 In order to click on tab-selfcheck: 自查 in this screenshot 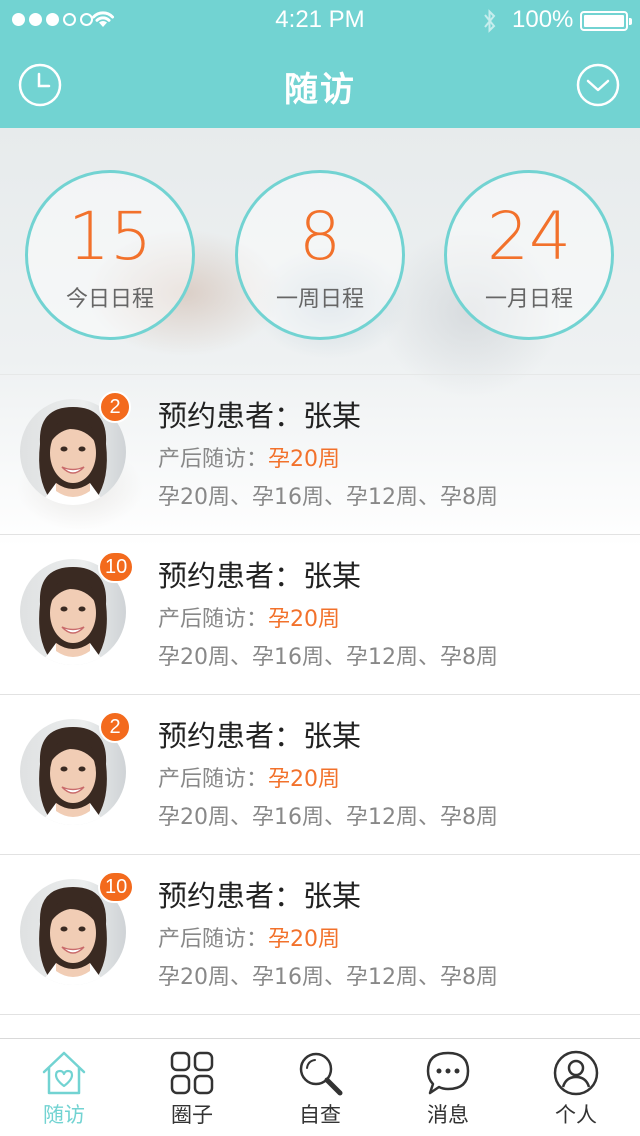, I will do `click(320, 1087)`.